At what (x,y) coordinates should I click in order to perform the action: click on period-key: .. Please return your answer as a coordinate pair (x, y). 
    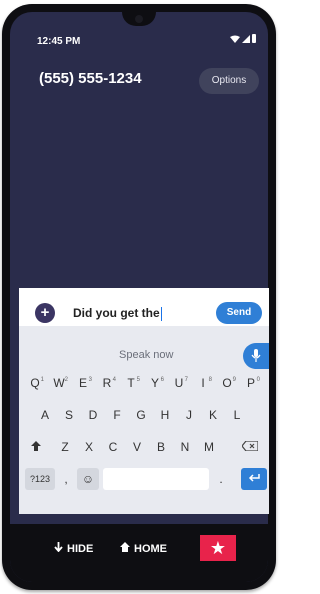
    Looking at the image, I should click on (221, 479).